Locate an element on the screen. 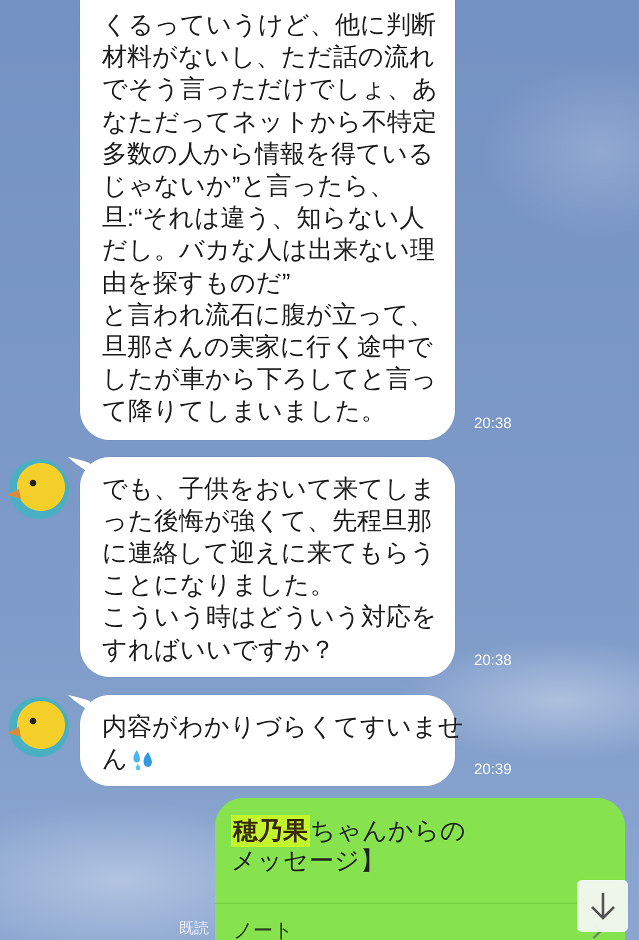 The image size is (639, 940). scroll-down-button is located at coordinates (602, 906).